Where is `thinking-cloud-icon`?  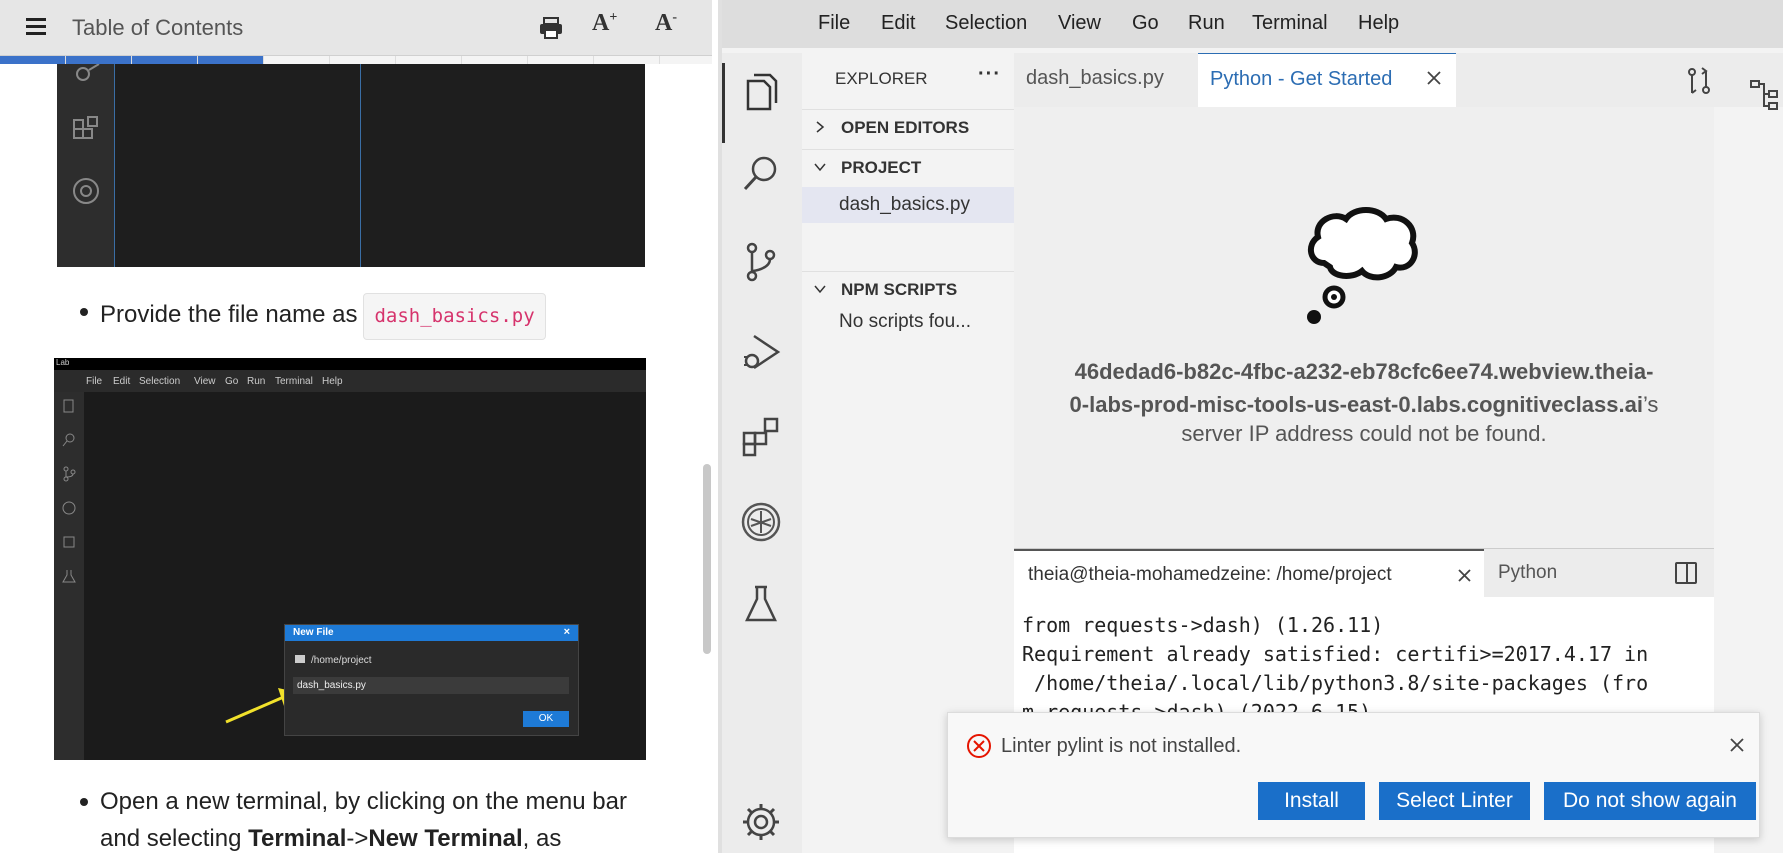
thinking-cloud-icon is located at coordinates (1362, 265).